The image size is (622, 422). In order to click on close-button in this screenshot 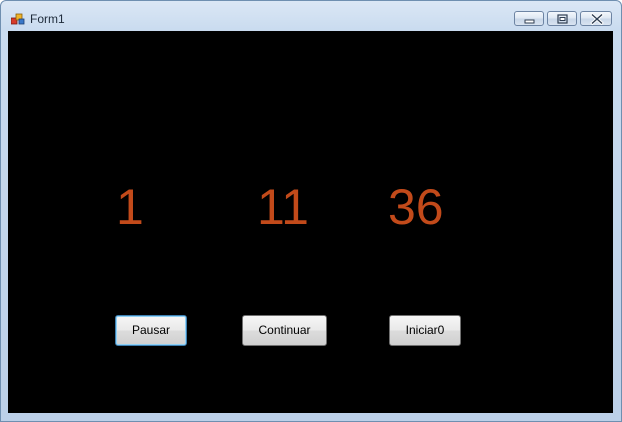, I will do `click(596, 18)`.